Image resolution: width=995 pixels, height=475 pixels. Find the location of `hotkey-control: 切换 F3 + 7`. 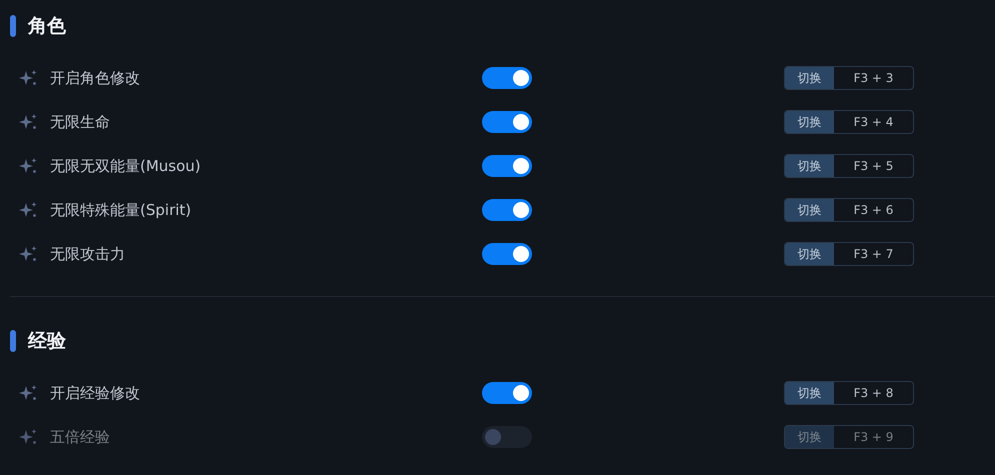

hotkey-control: 切换 F3 + 7 is located at coordinates (849, 254).